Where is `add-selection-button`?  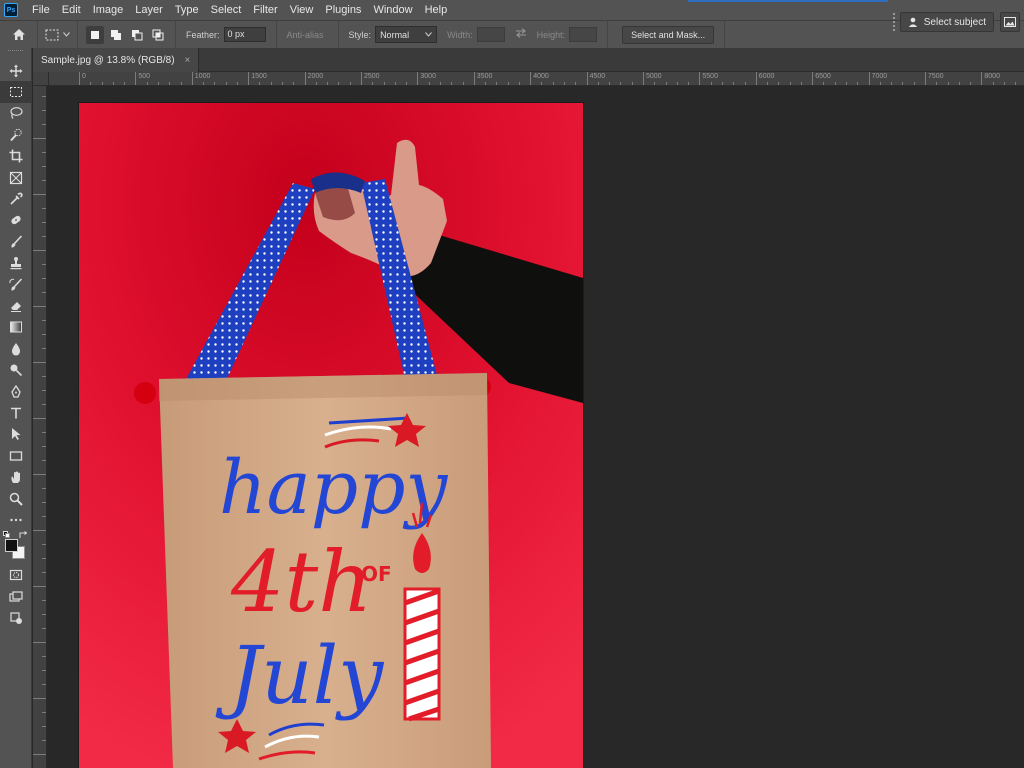
add-selection-button is located at coordinates (116, 35).